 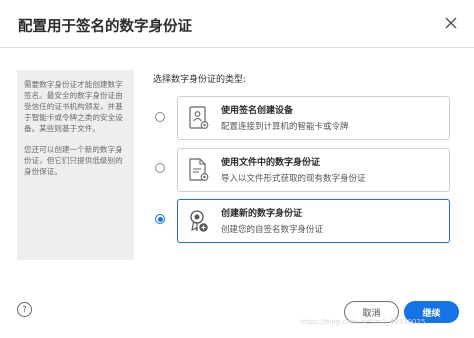 I want to click on option-description: 创建您的自签名数字身份证, so click(x=272, y=230).